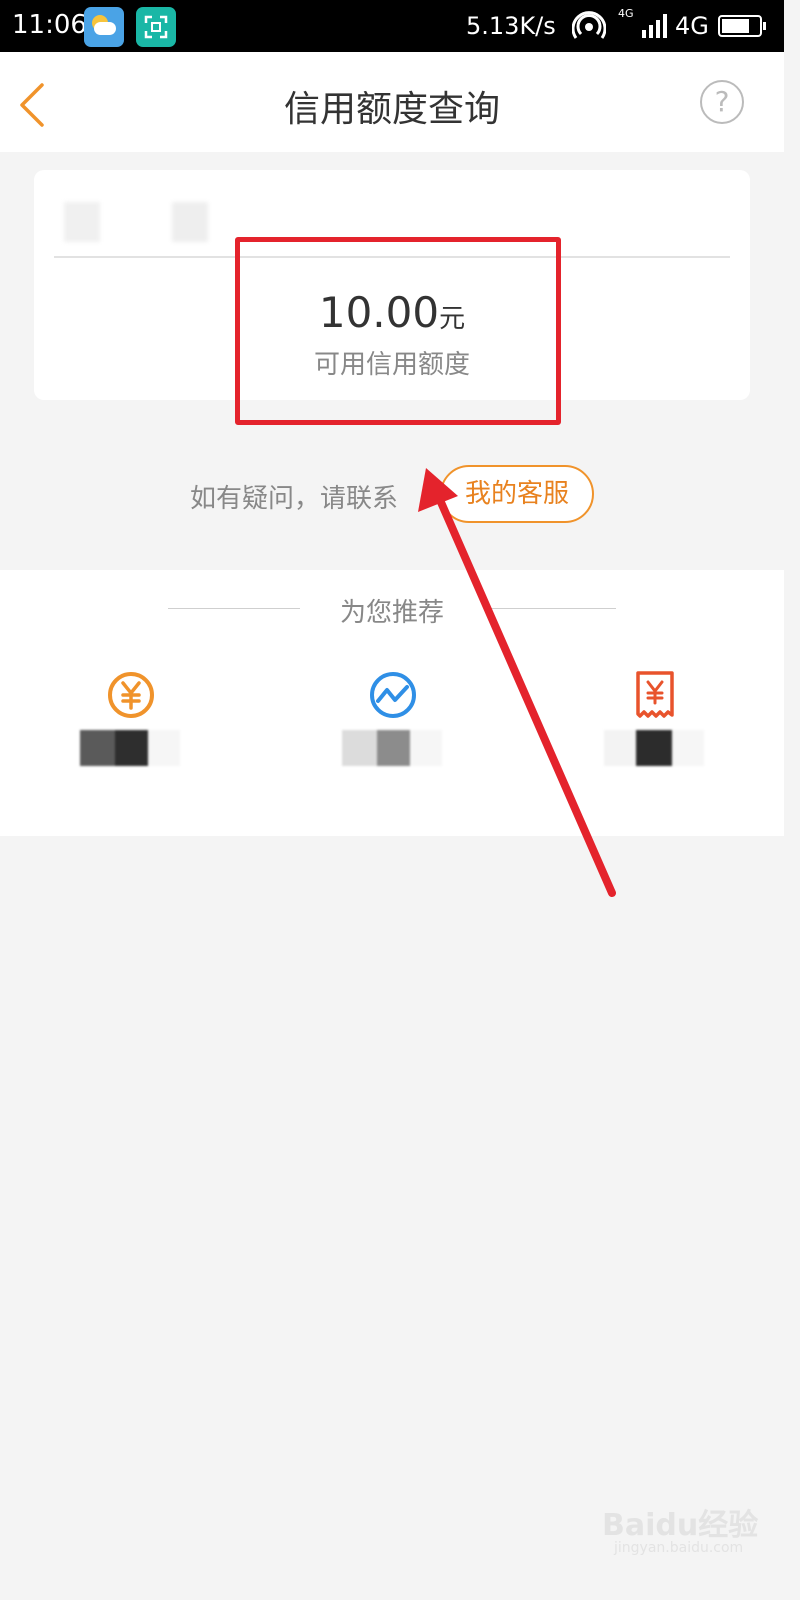  What do you see at coordinates (680, 1525) in the screenshot?
I see `baidu-watermark: Baidu经验` at bounding box center [680, 1525].